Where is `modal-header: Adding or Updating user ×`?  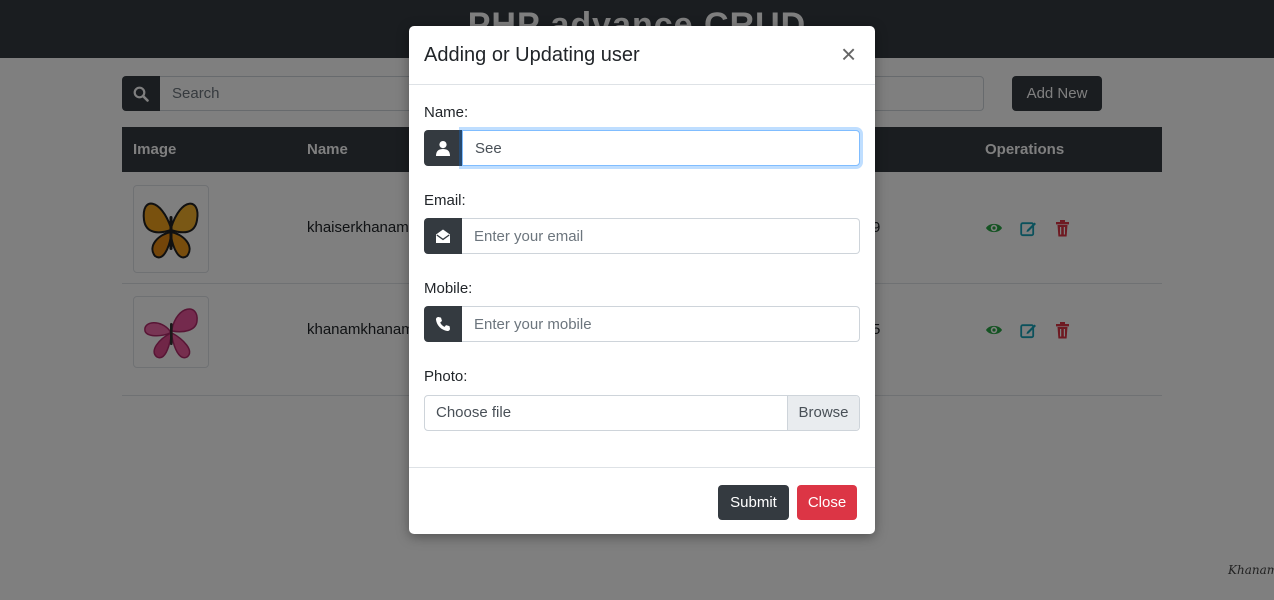
modal-header: Adding or Updating user × is located at coordinates (642, 55).